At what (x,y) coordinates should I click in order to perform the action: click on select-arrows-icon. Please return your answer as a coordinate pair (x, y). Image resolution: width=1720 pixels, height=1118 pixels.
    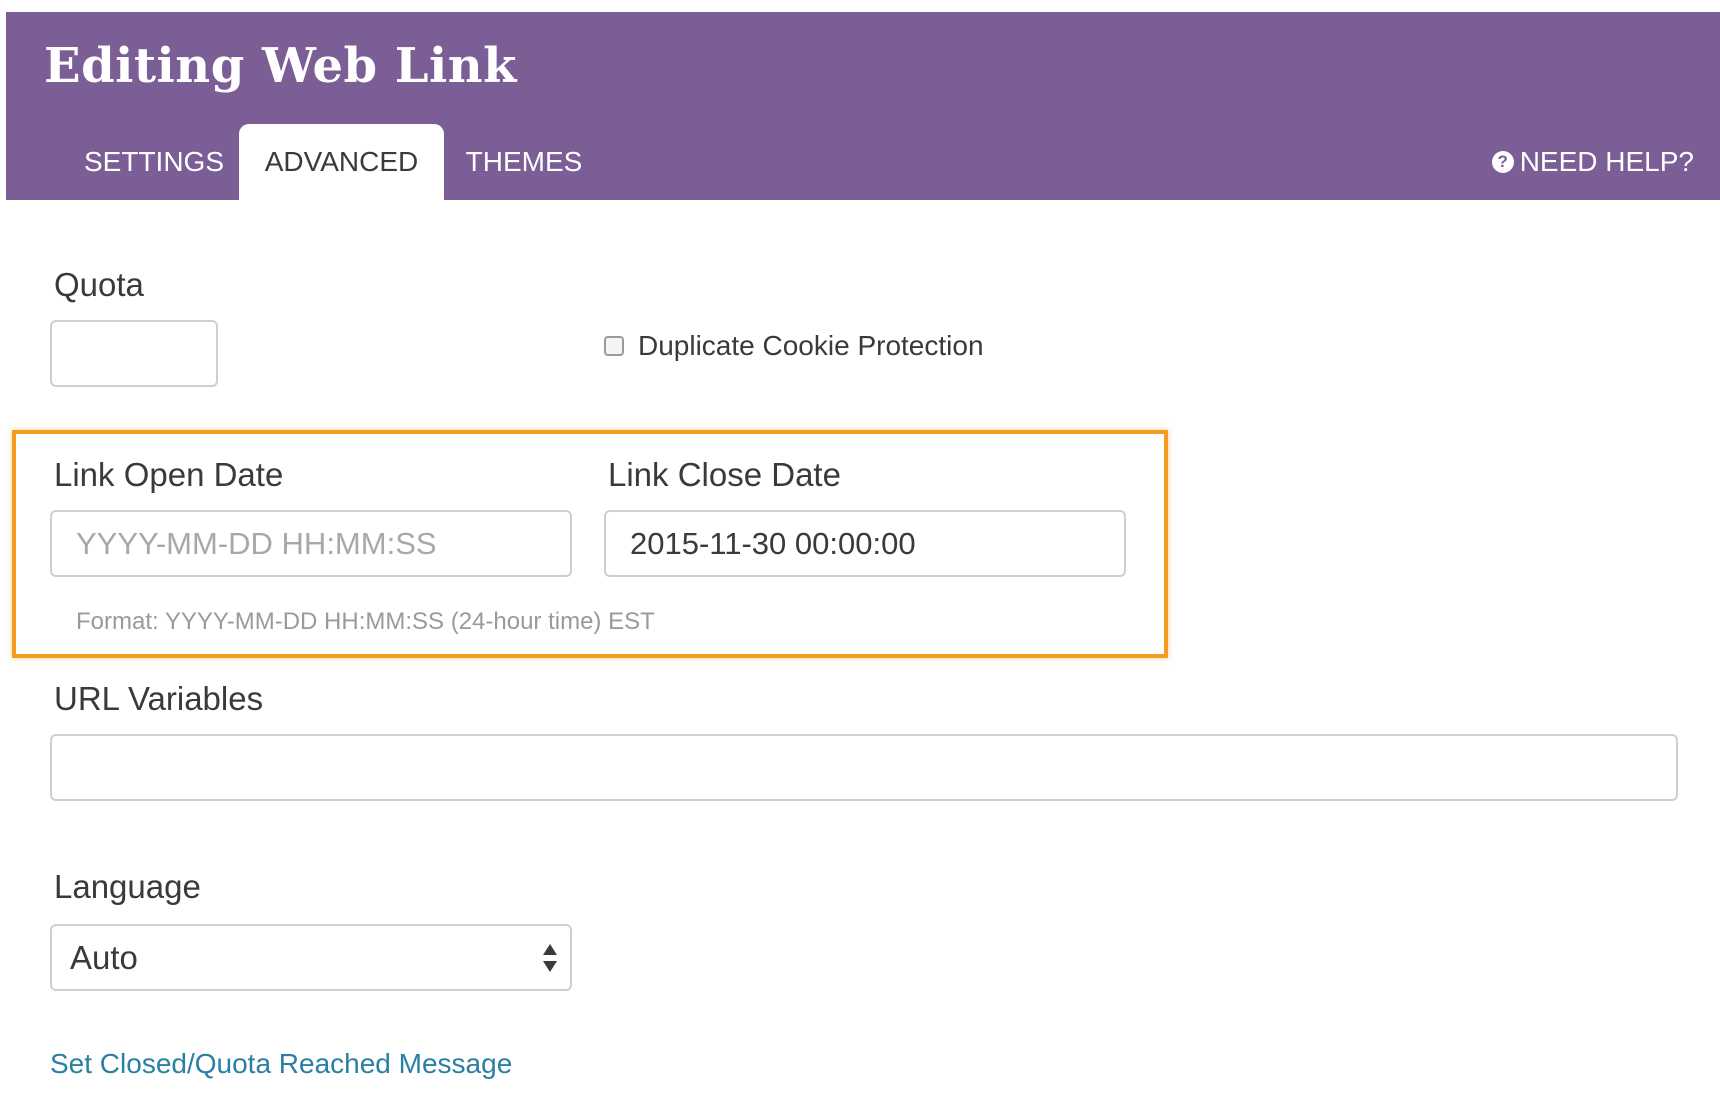
    Looking at the image, I should click on (550, 958).